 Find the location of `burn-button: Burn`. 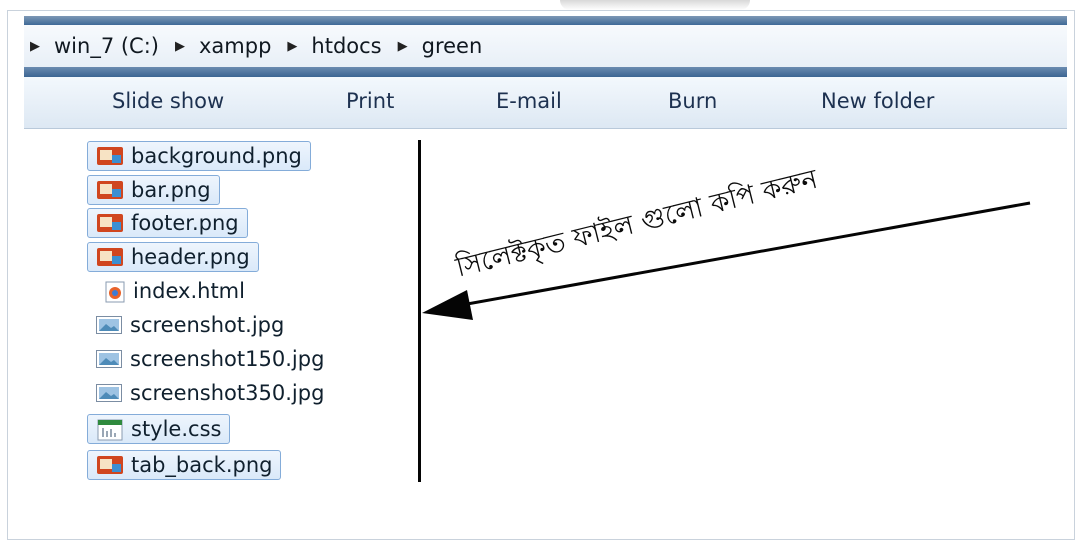

burn-button: Burn is located at coordinates (692, 101).